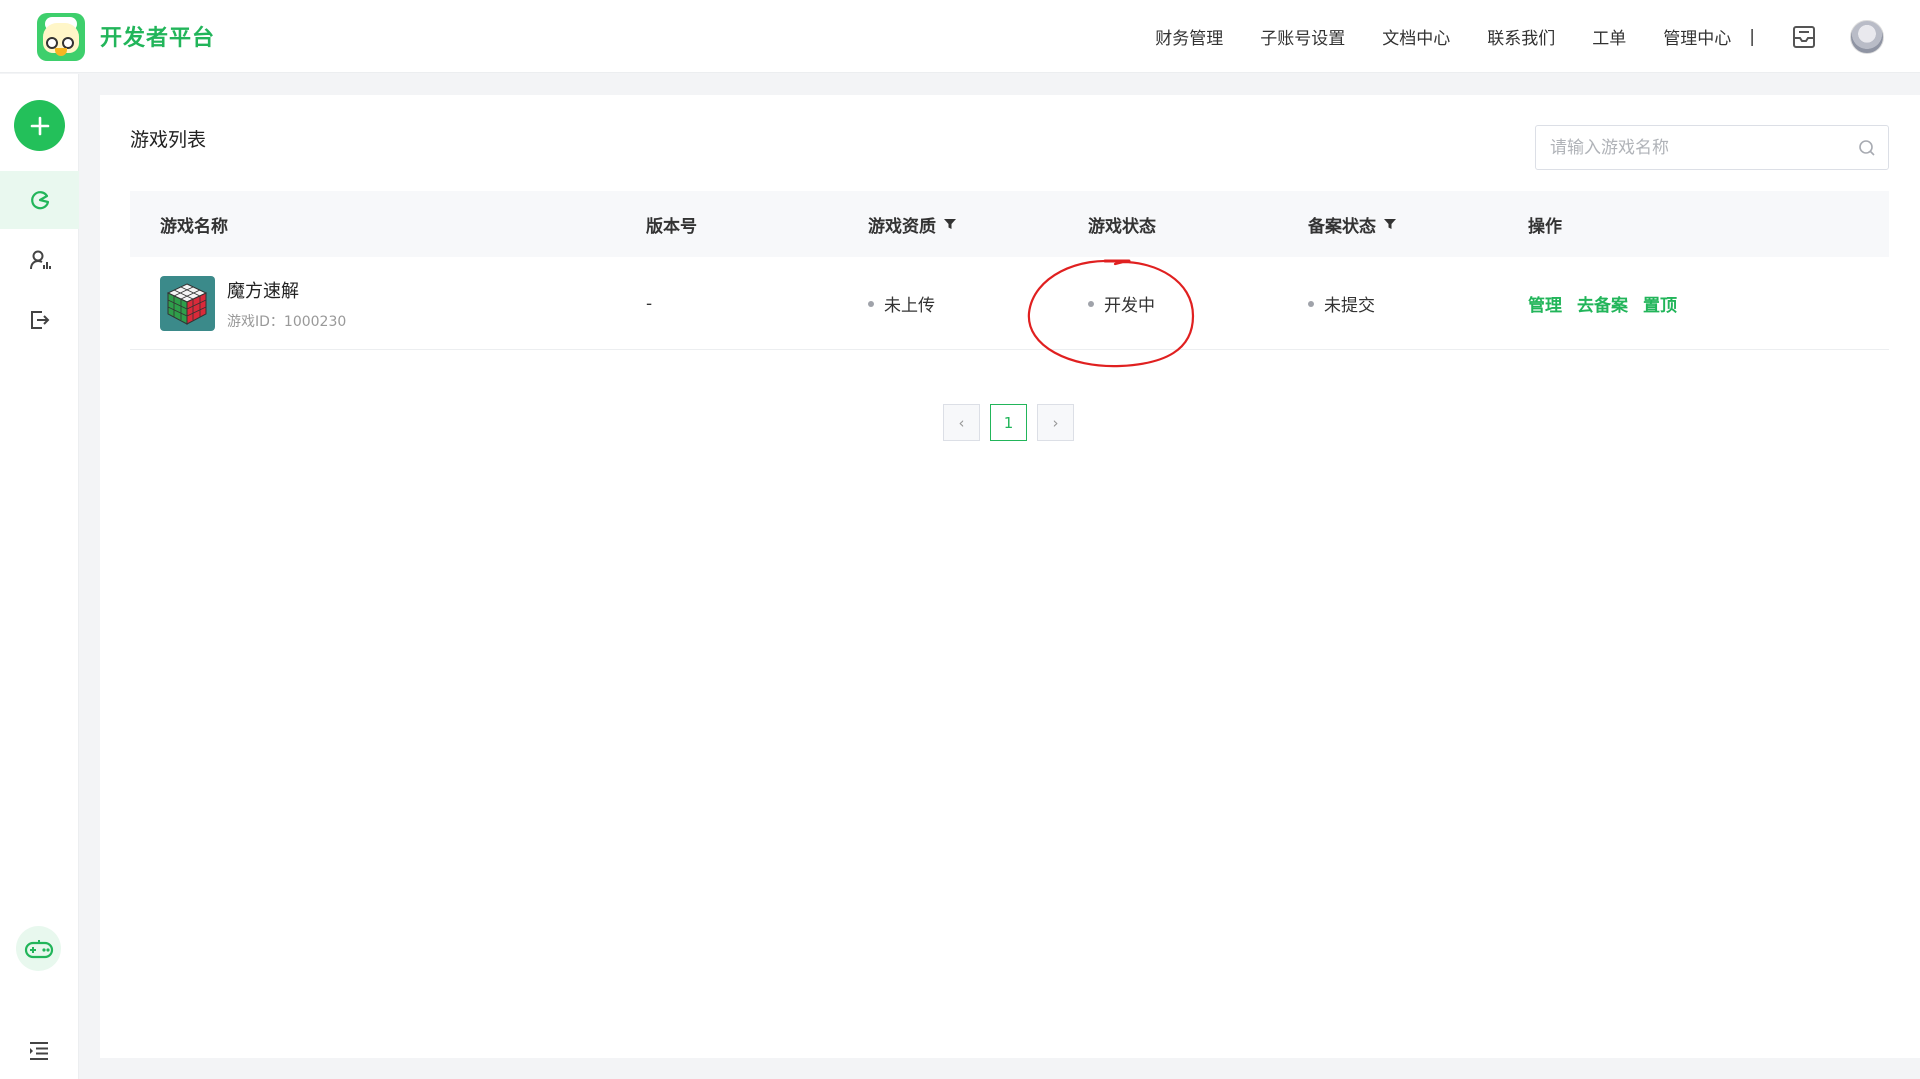 This screenshot has width=1920, height=1079. I want to click on add-game-button, so click(39, 125).